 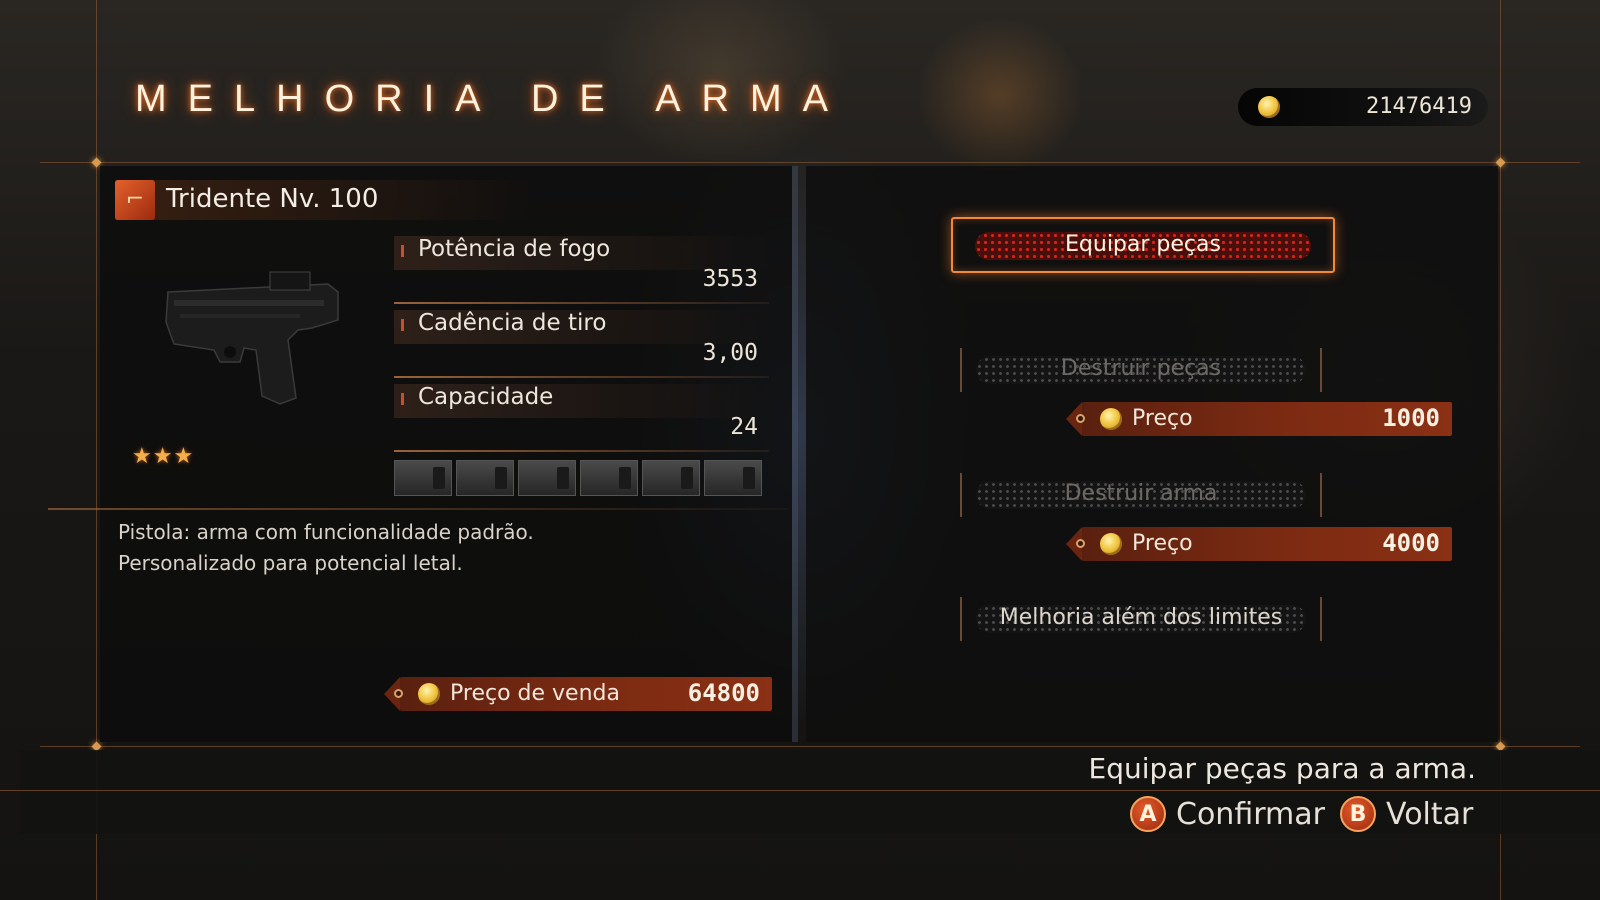 What do you see at coordinates (514, 249) in the screenshot?
I see `stat-label-firepower: Potência de fogo` at bounding box center [514, 249].